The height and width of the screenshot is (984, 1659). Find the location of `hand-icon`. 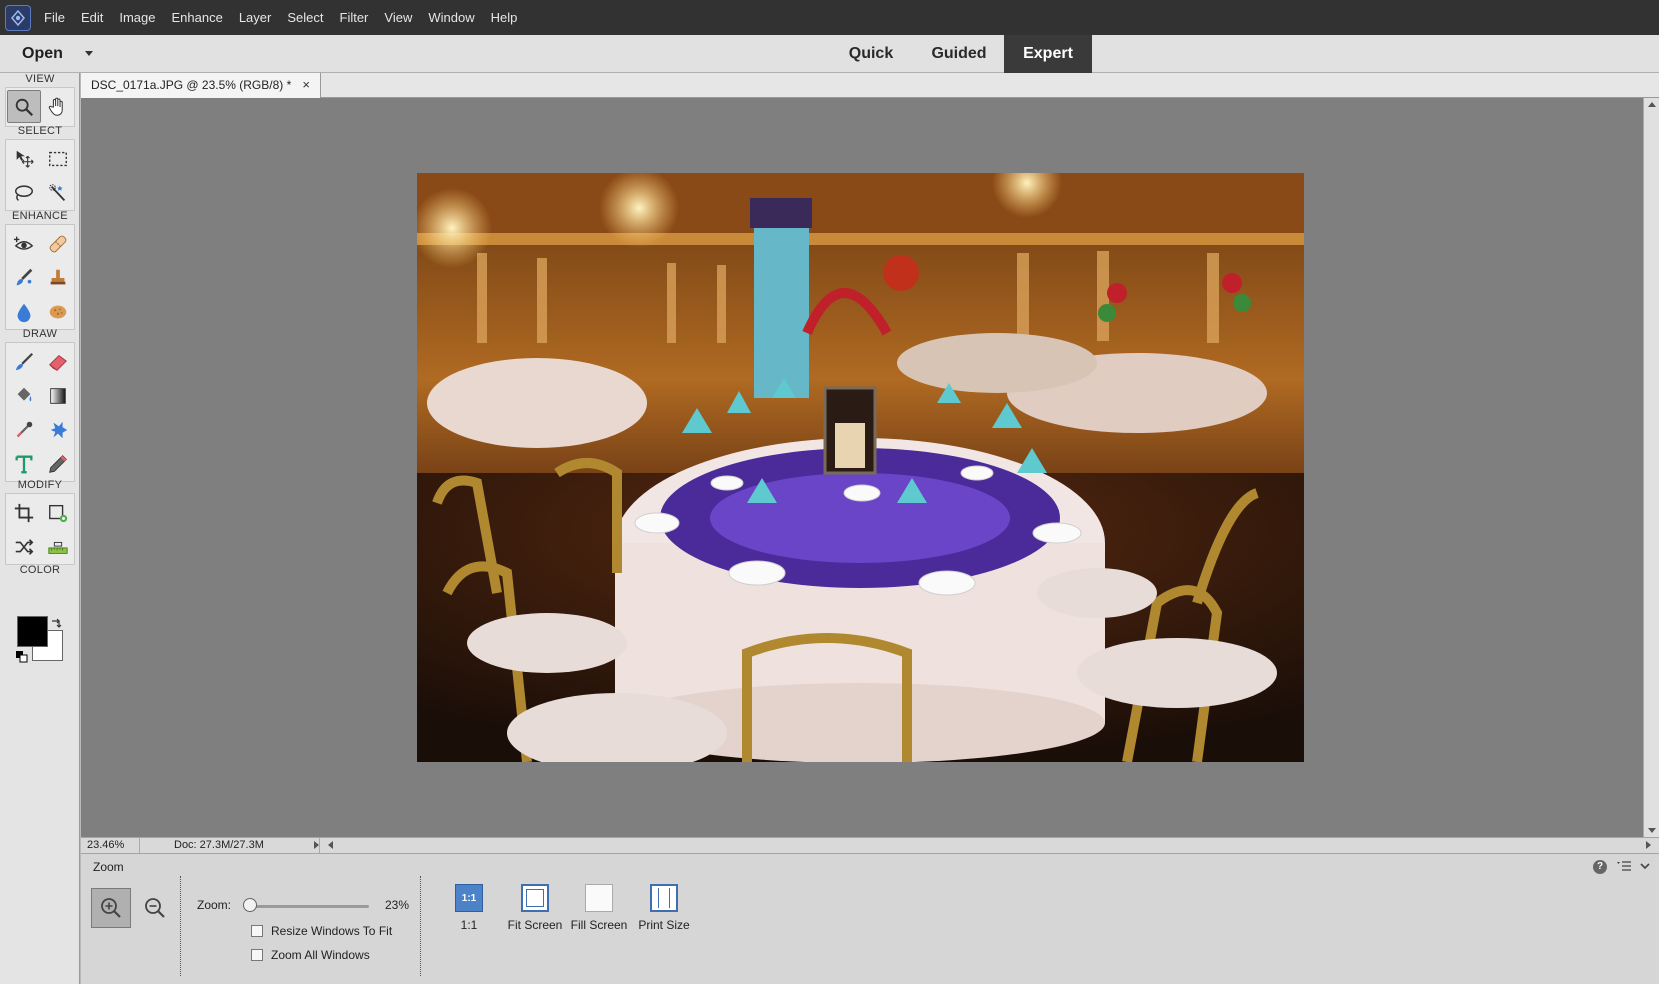

hand-icon is located at coordinates (55, 106).